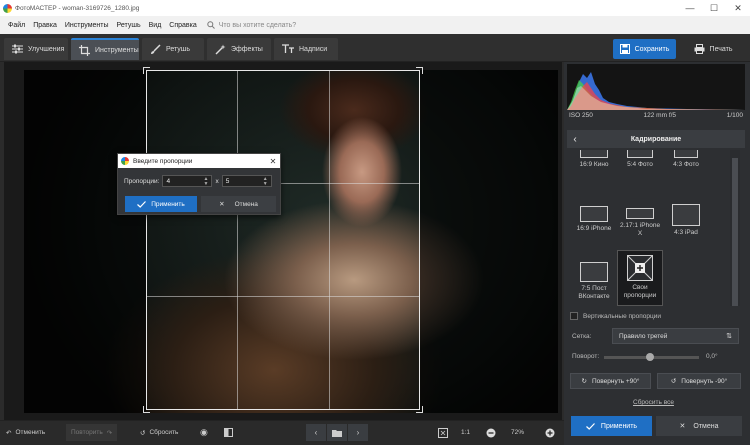 Image resolution: width=750 pixels, height=445 pixels. I want to click on back-arrow-icon: ‹, so click(575, 139).